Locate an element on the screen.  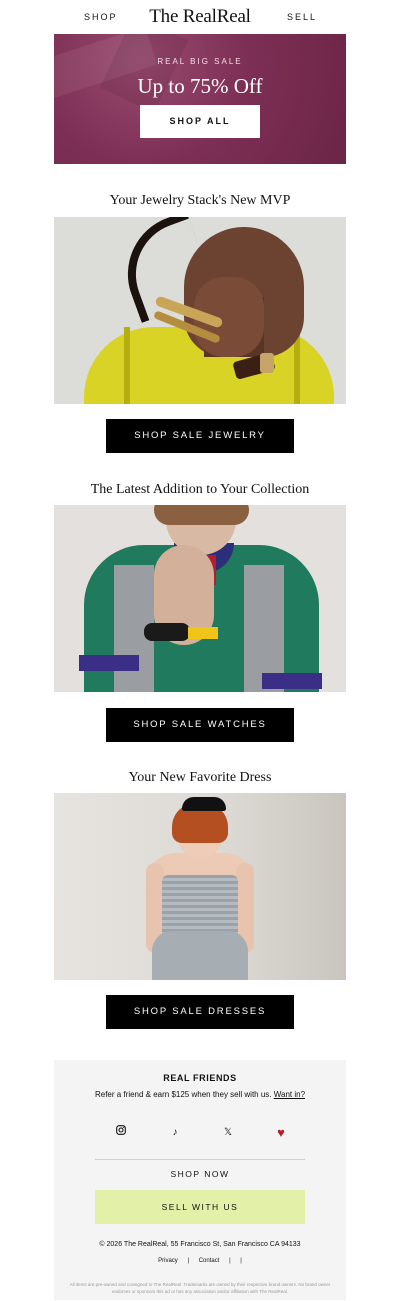
watches-model-photo is located at coordinates (200, 598).